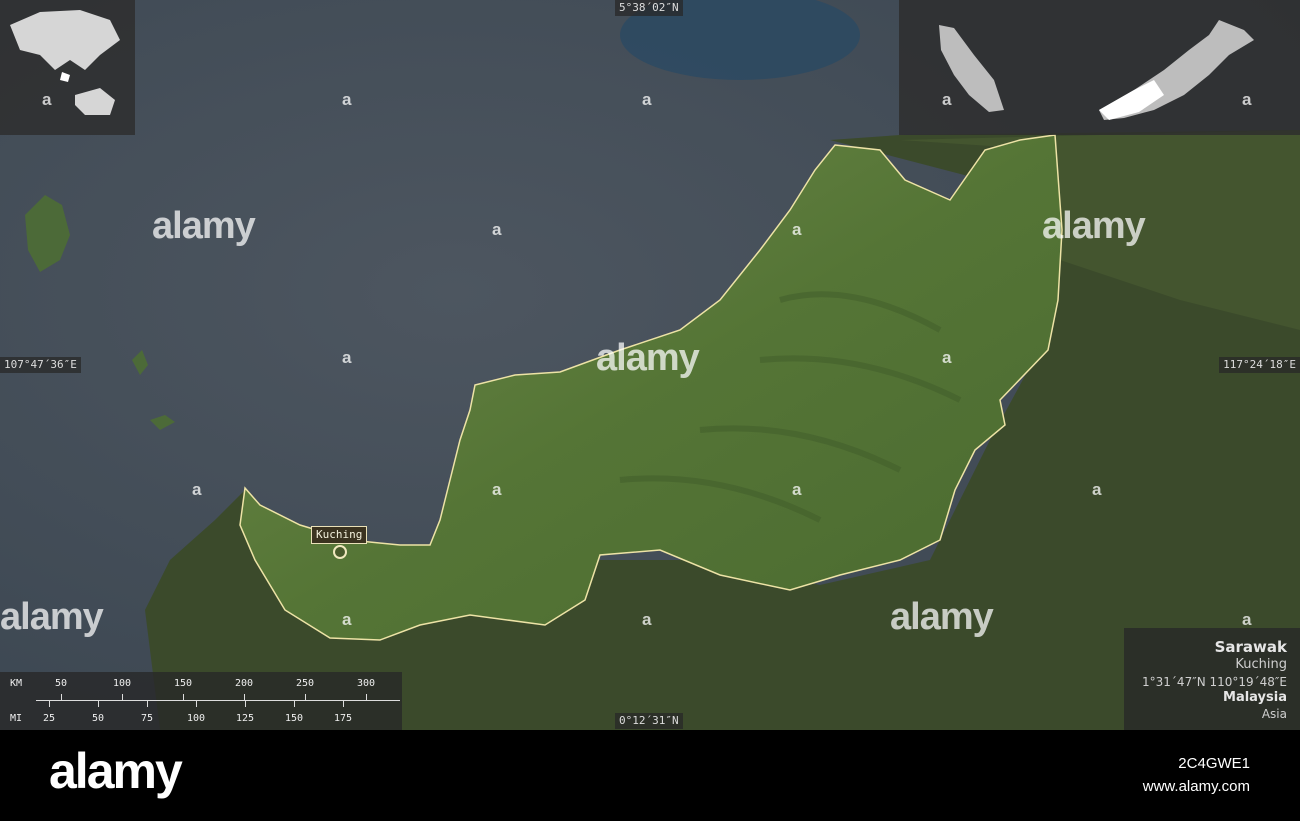 The image size is (1300, 821). Describe the element at coordinates (244, 683) in the screenshot. I see `scale-km-tick: 200` at that location.